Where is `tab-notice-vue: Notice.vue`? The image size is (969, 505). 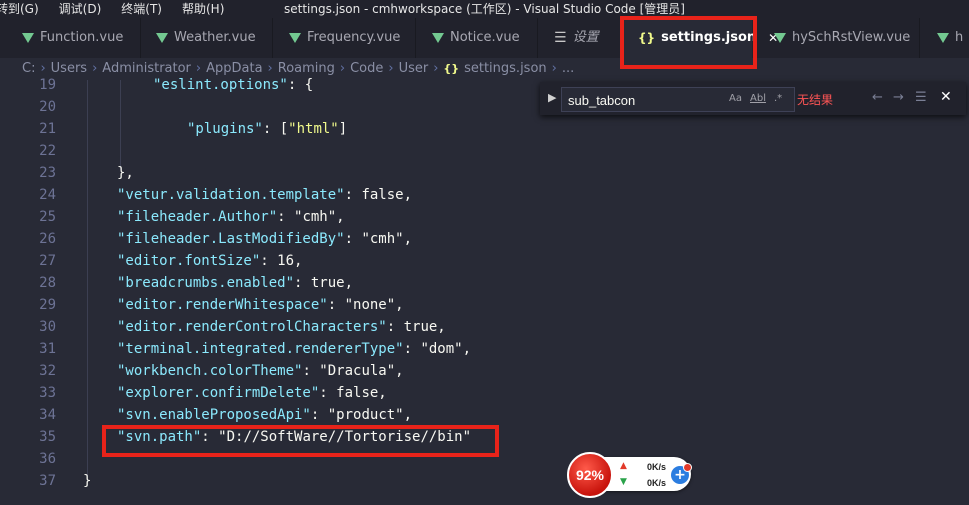 tab-notice-vue: Notice.vue is located at coordinates (476, 38).